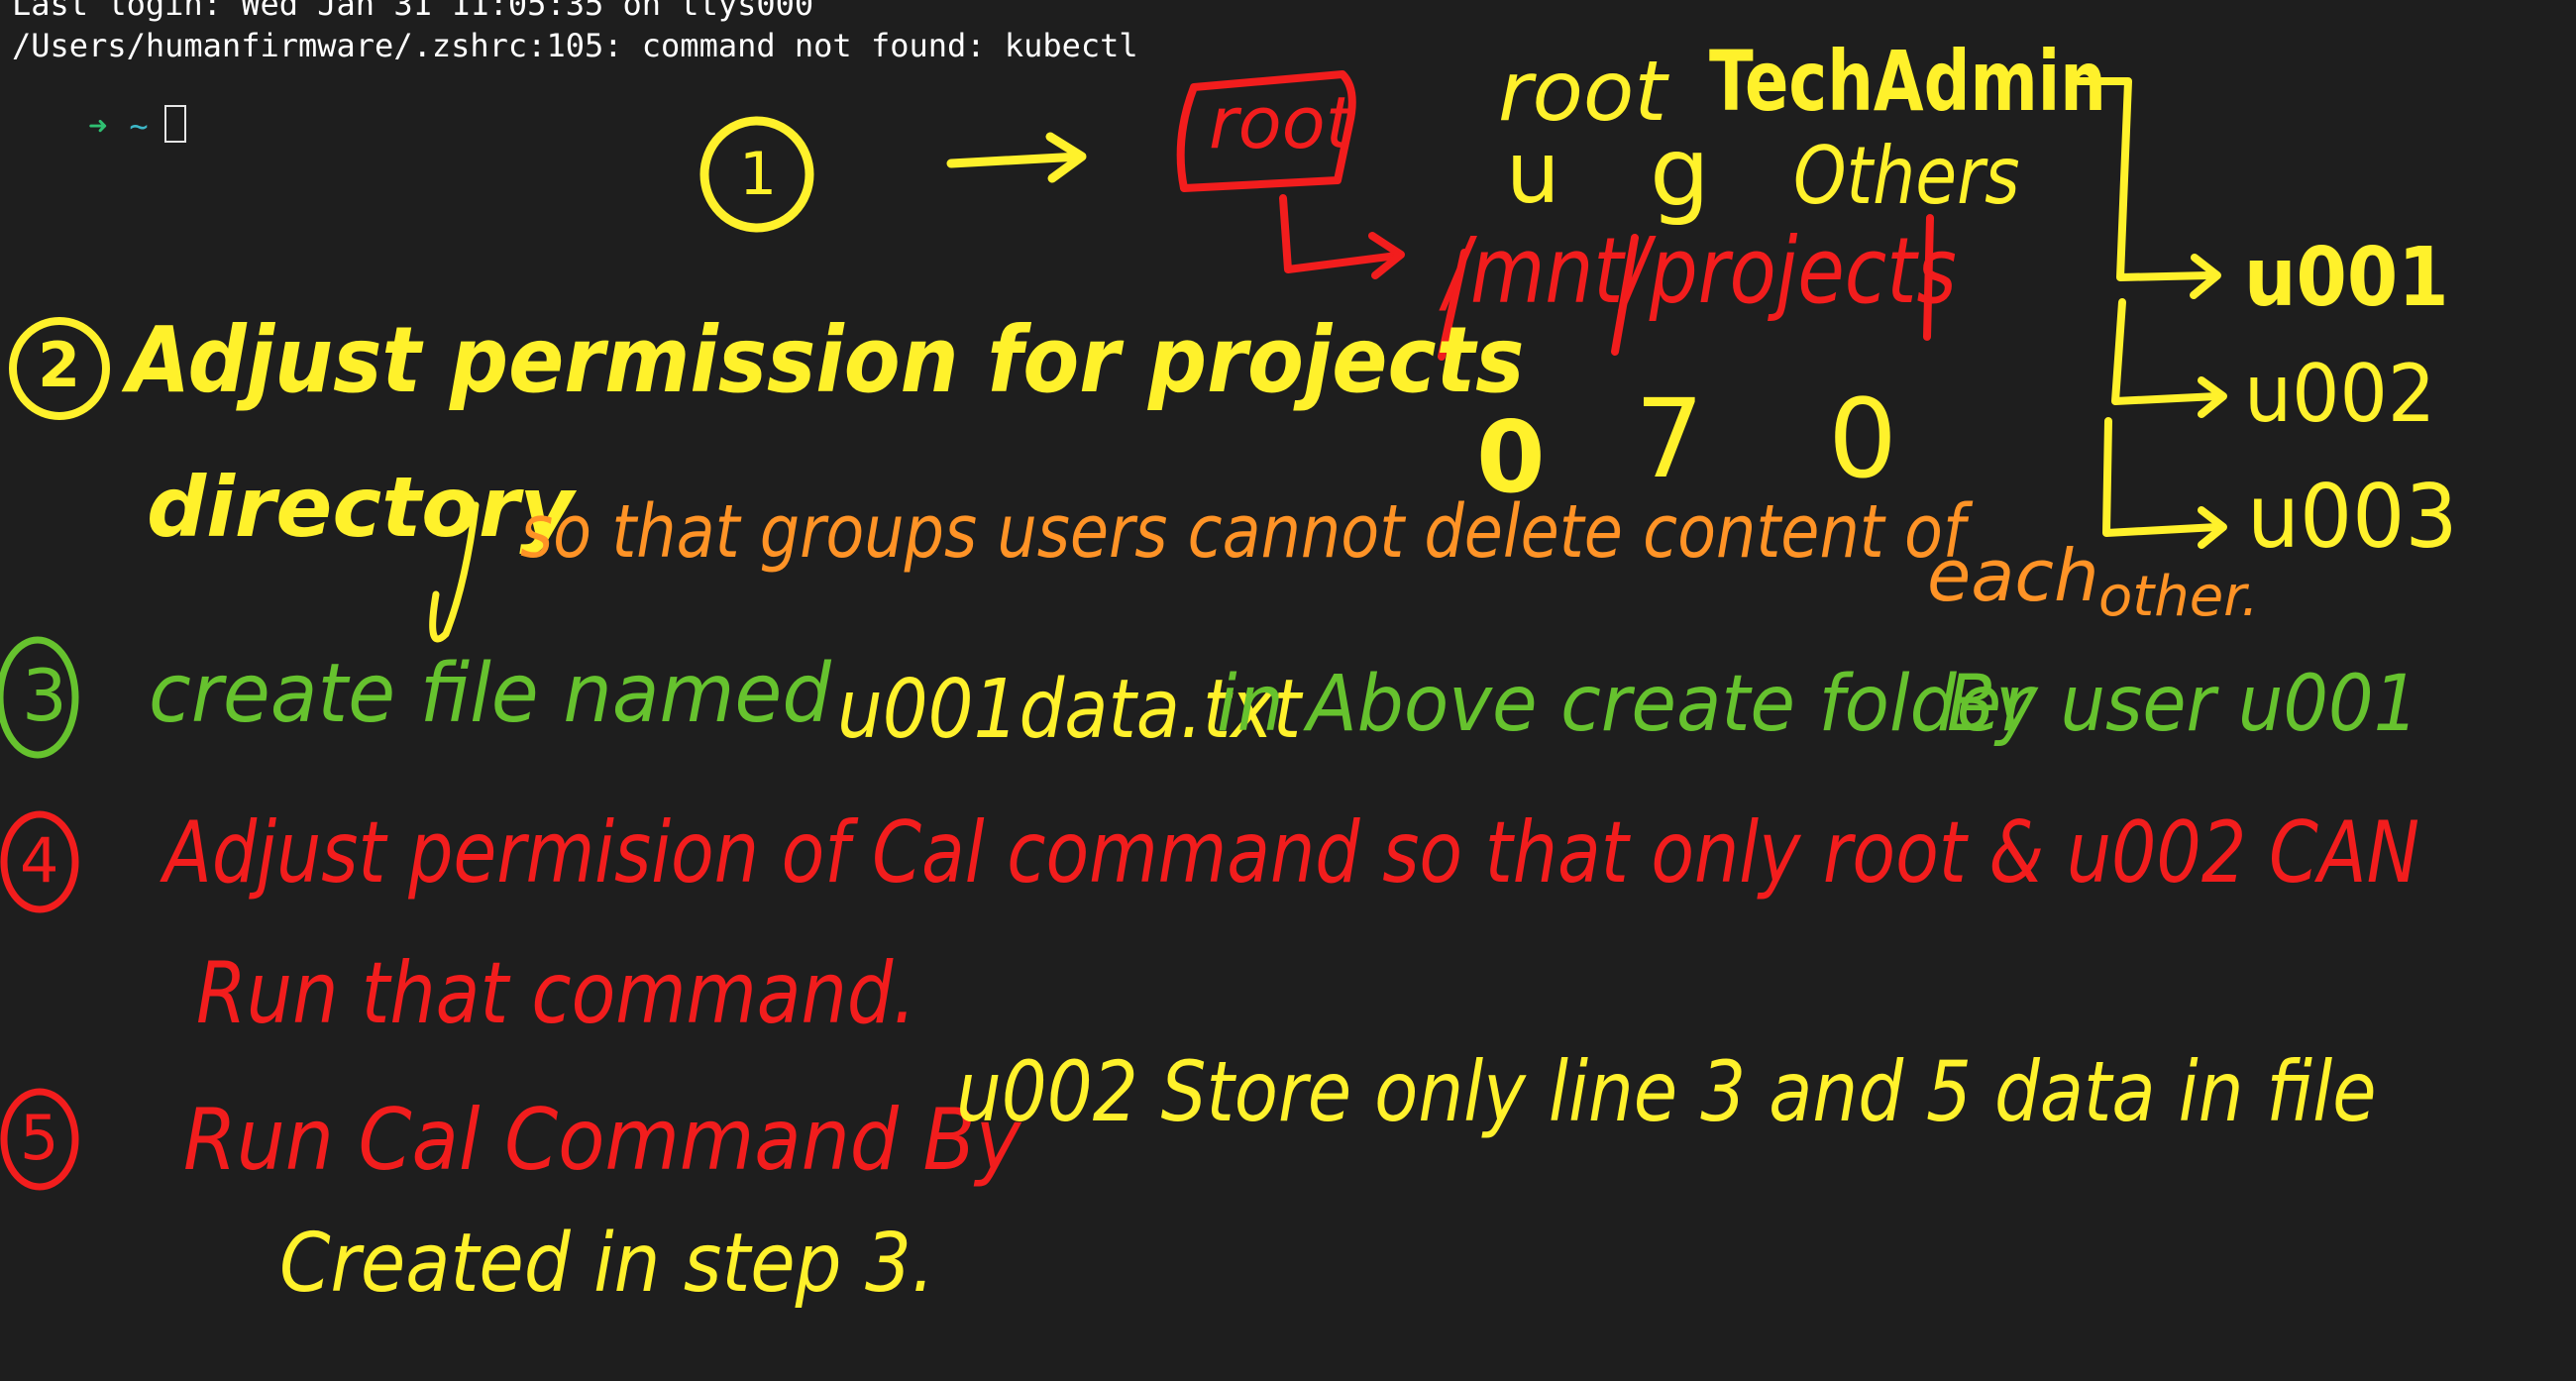 The image size is (2576, 1381). I want to click on root-to-path-arrowhead, so click(1386, 256).